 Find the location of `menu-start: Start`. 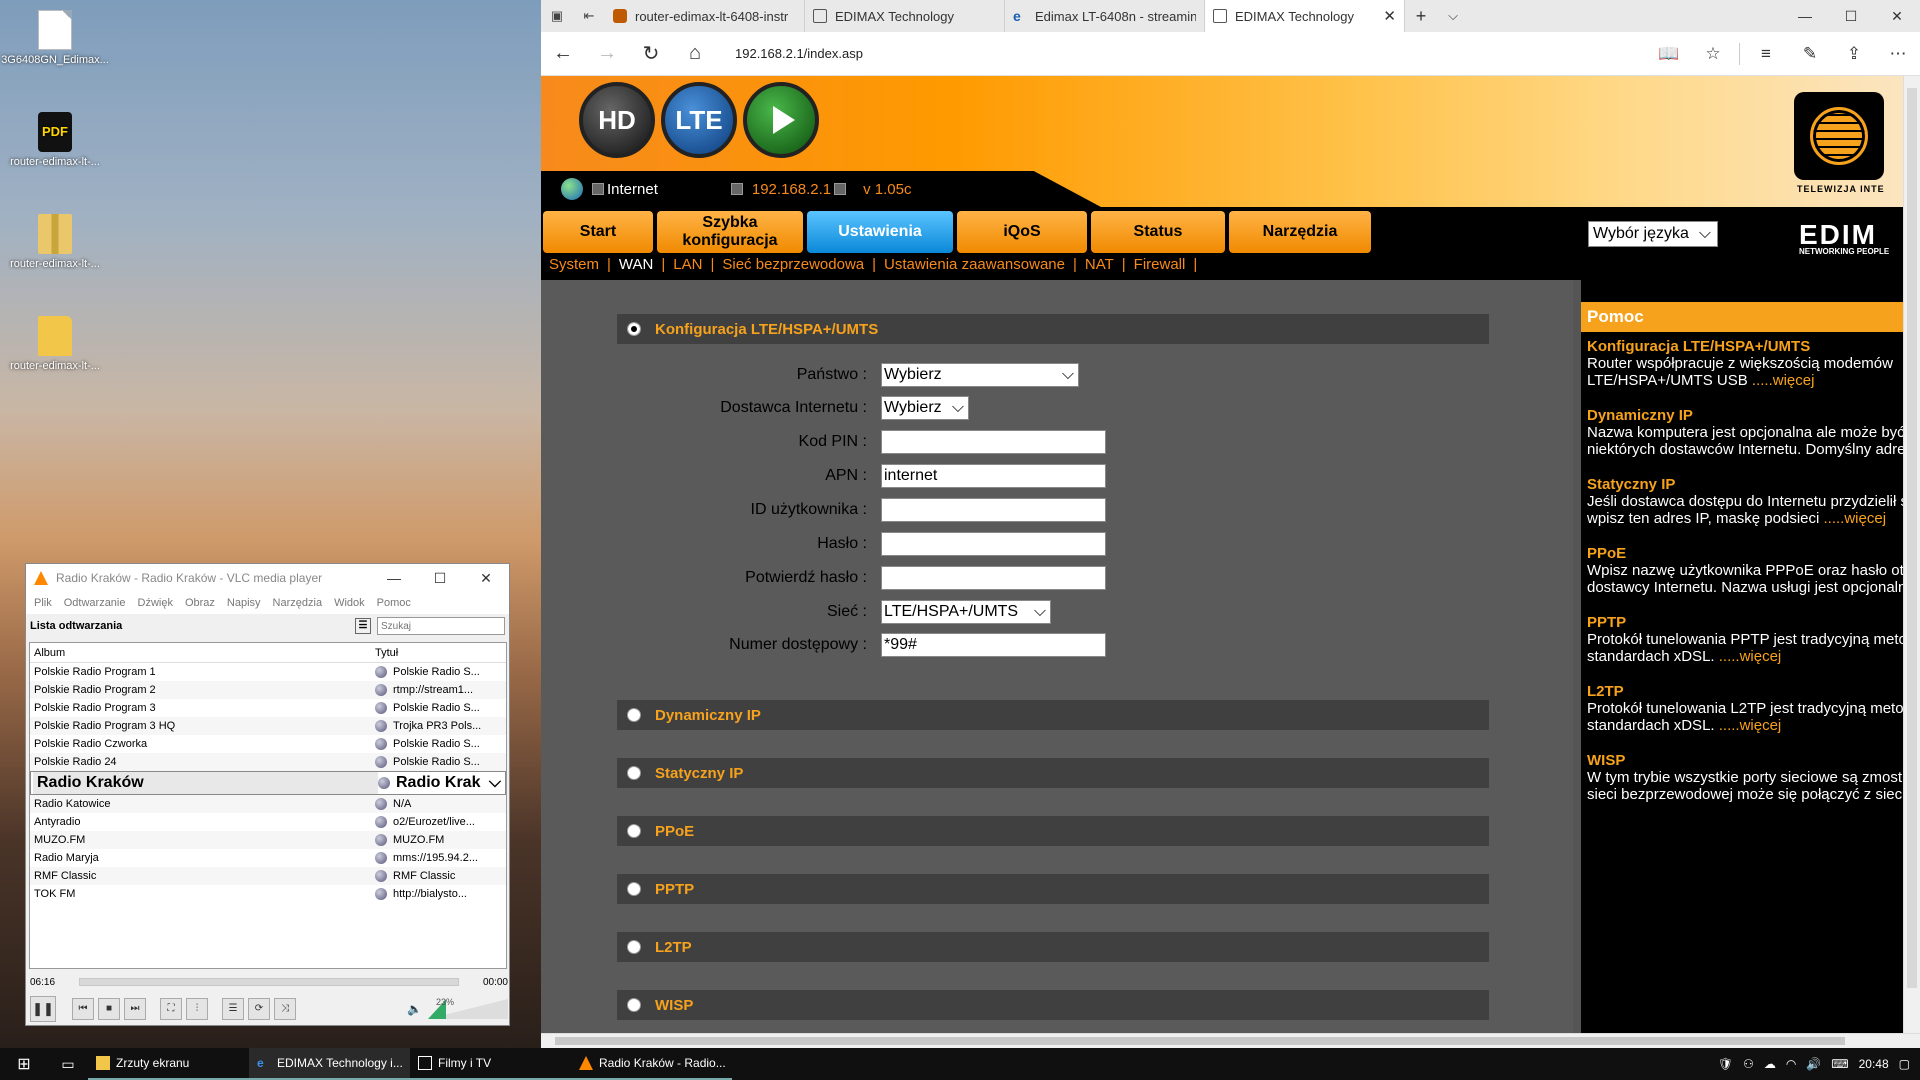

menu-start: Start is located at coordinates (598, 232).